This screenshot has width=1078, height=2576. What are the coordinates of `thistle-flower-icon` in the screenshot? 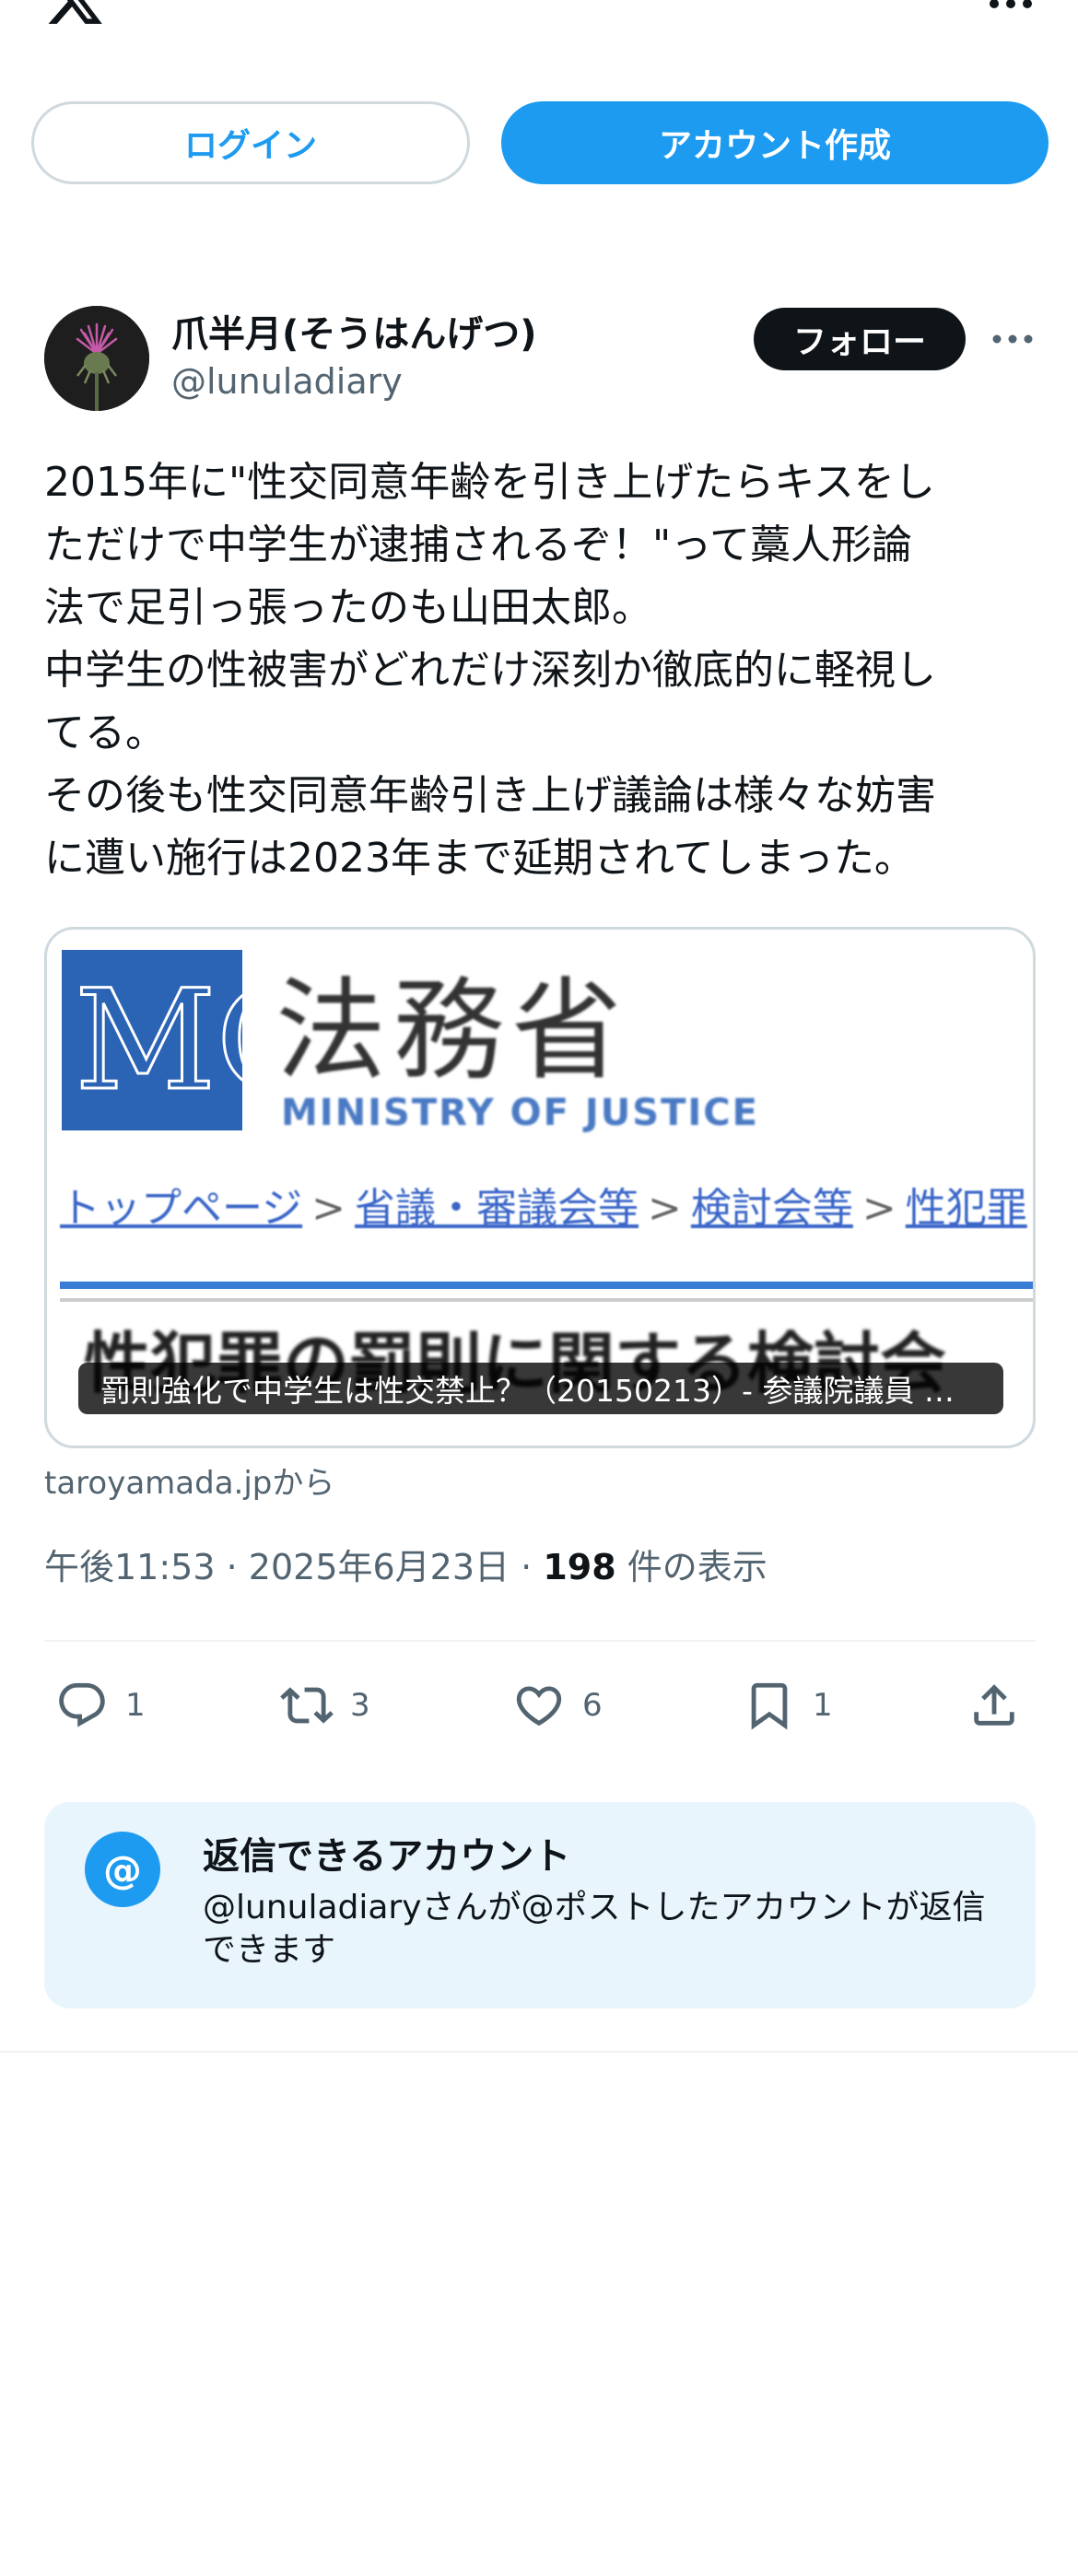 It's located at (96, 358).